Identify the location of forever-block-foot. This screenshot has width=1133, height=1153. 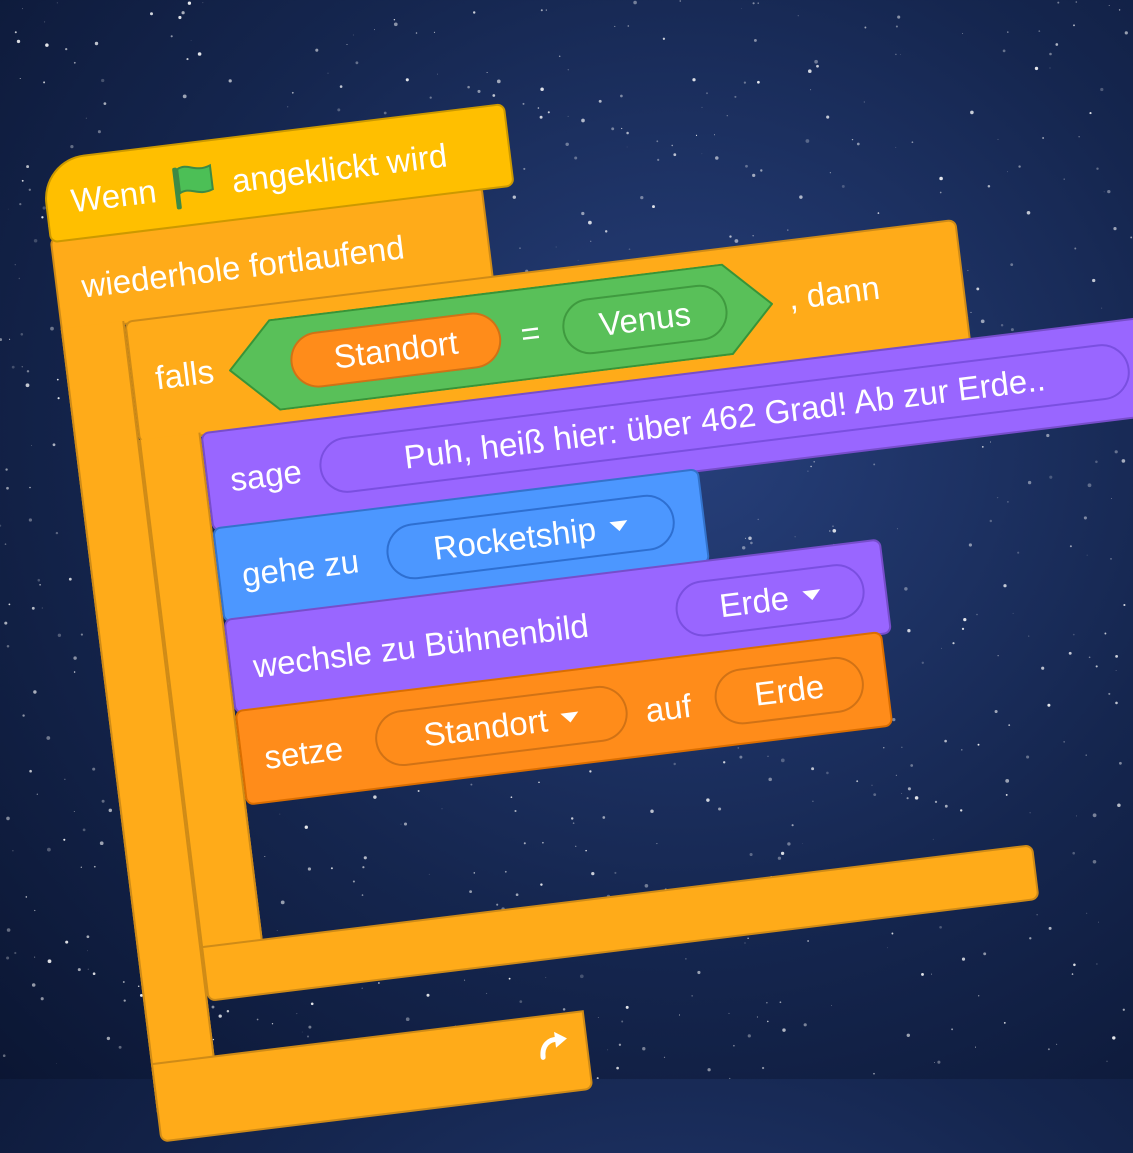
(372, 1076).